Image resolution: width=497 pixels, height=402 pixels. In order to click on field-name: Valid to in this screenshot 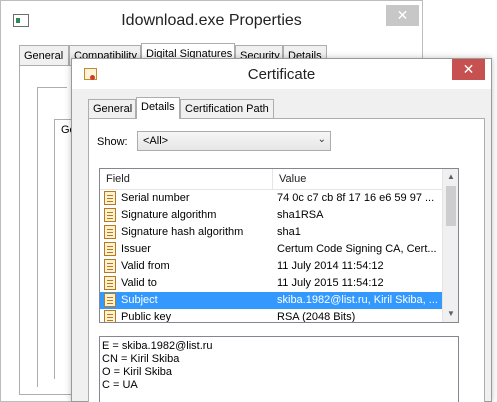, I will do `click(139, 283)`.